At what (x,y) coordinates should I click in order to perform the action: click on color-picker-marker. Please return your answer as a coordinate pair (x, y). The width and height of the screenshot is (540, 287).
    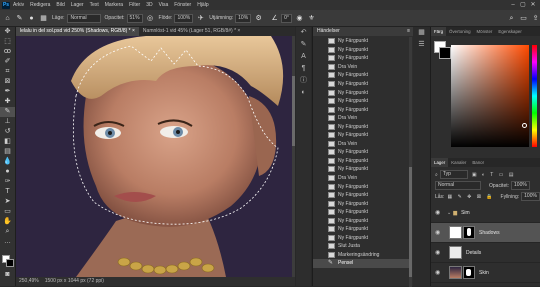
    Looking at the image, I should click on (524, 125).